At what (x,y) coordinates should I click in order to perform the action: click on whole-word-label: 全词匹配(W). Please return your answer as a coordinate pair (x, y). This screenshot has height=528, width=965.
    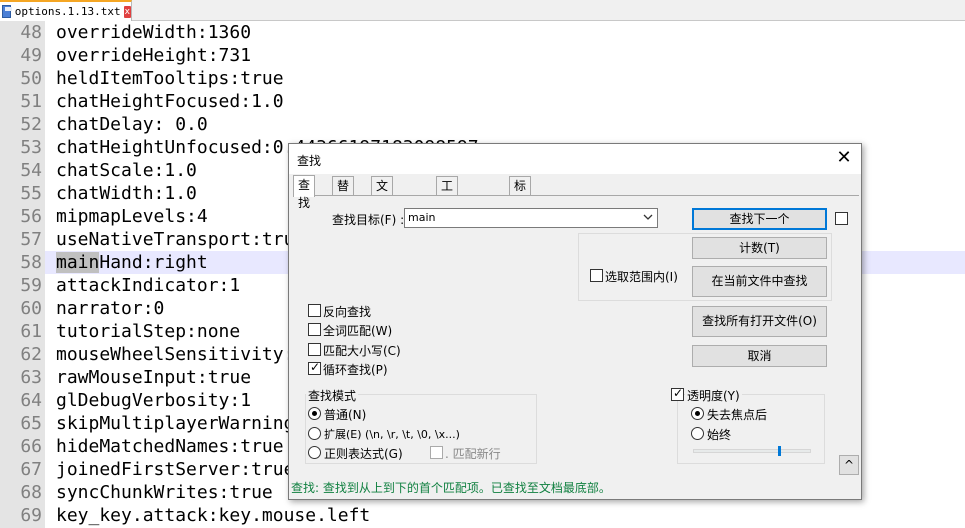
    Looking at the image, I should click on (358, 331).